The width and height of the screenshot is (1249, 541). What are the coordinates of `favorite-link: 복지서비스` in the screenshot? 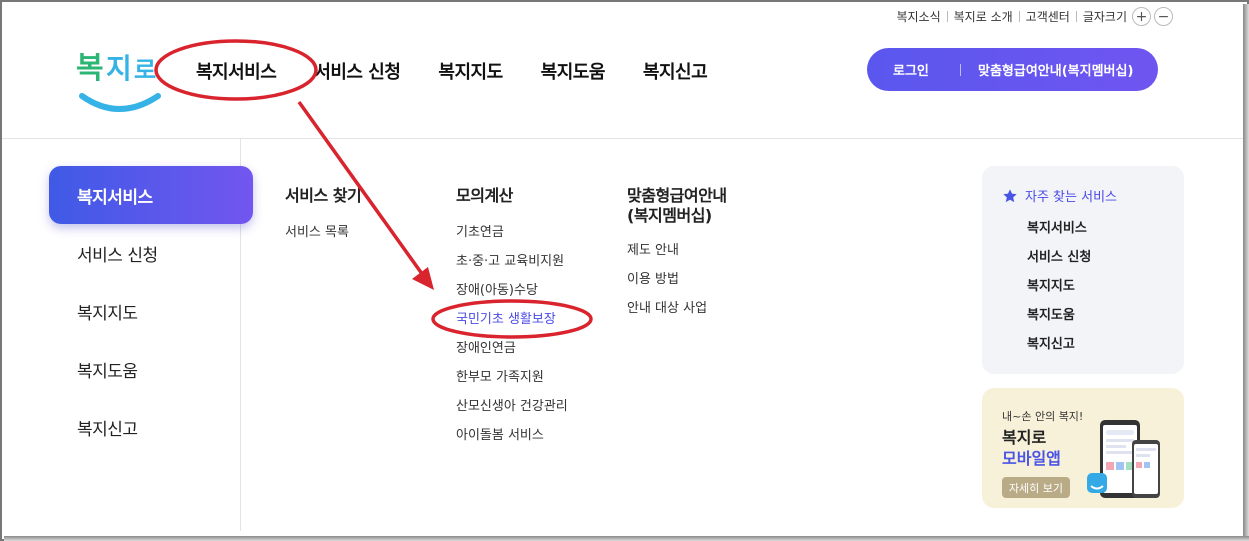 It's located at (1093, 231).